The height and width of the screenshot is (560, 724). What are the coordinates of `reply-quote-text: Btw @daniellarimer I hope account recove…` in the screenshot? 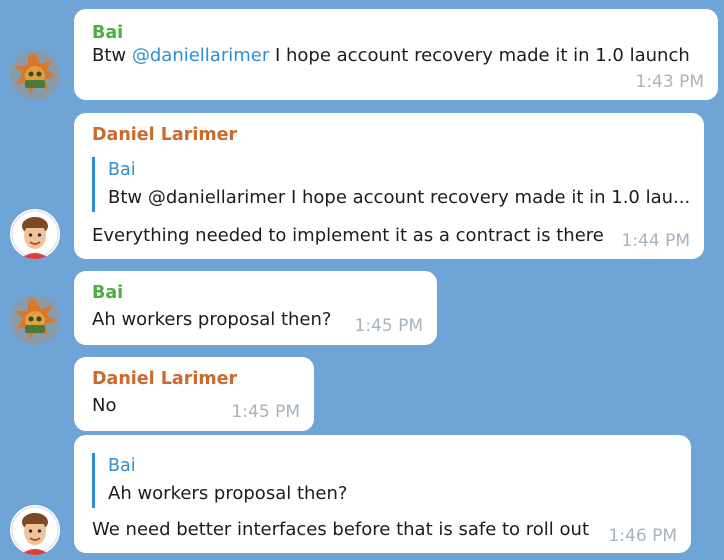 It's located at (399, 197).